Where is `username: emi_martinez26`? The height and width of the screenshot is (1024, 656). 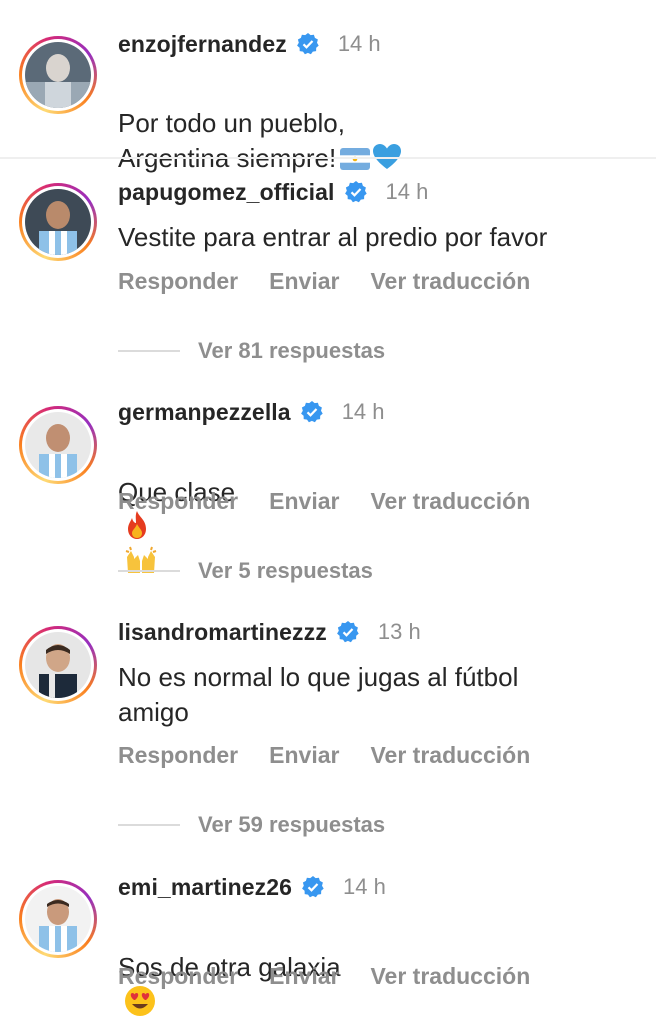 username: emi_martinez26 is located at coordinates (205, 887).